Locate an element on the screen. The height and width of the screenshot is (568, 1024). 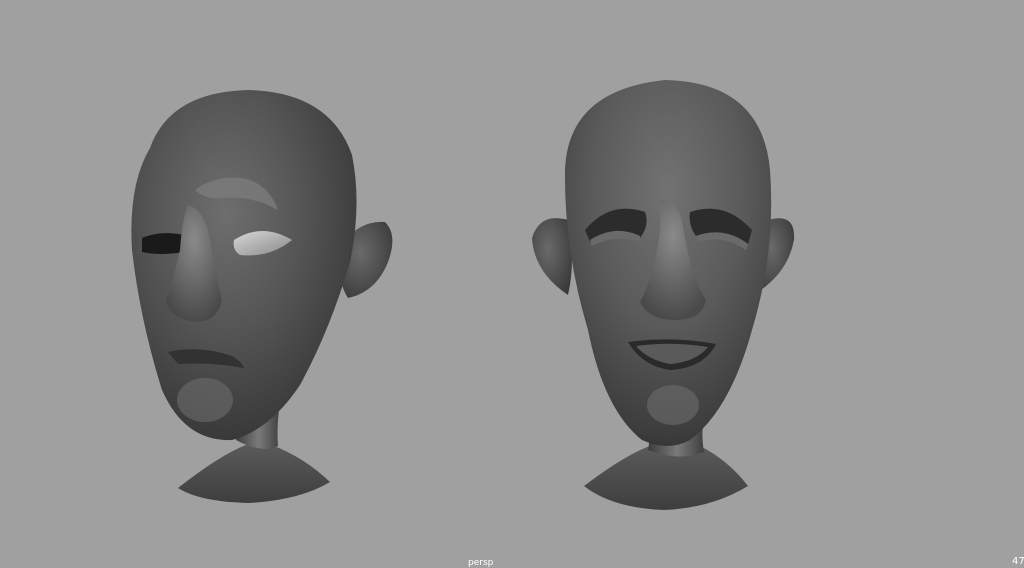
left-head-eye-socket-dark is located at coordinates (163, 243).